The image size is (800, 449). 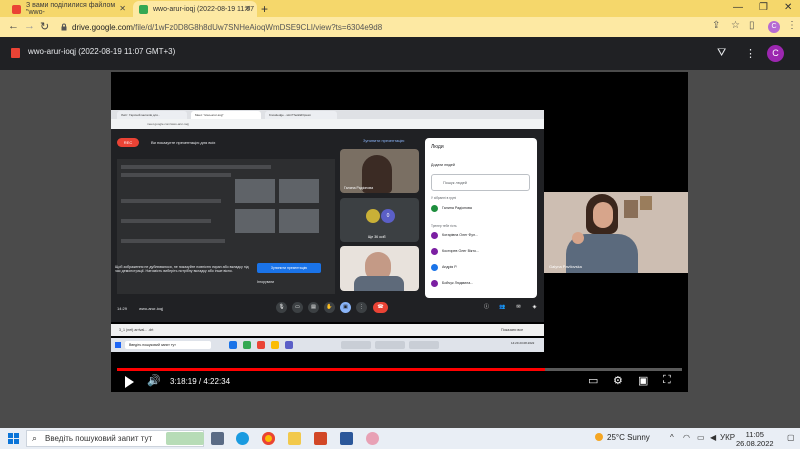 I want to click on weather-widget: 25°C Sunny, so click(x=622, y=437).